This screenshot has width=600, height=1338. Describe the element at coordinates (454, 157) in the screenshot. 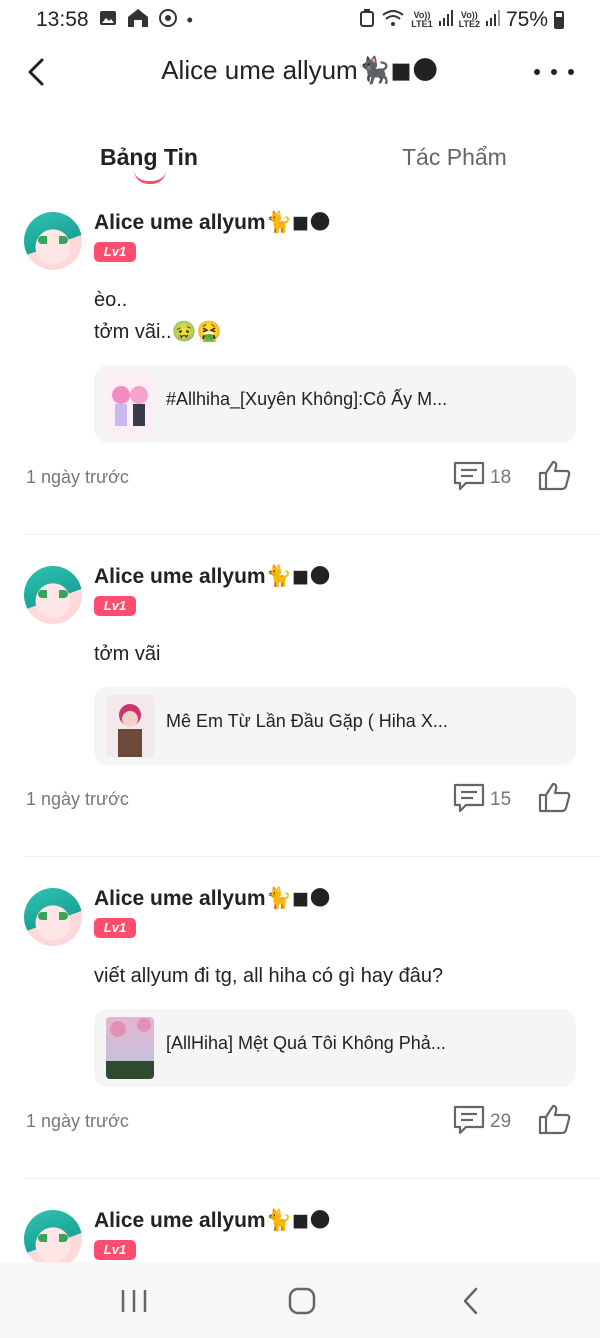

I see `tab-works: Tác Phẩm` at that location.